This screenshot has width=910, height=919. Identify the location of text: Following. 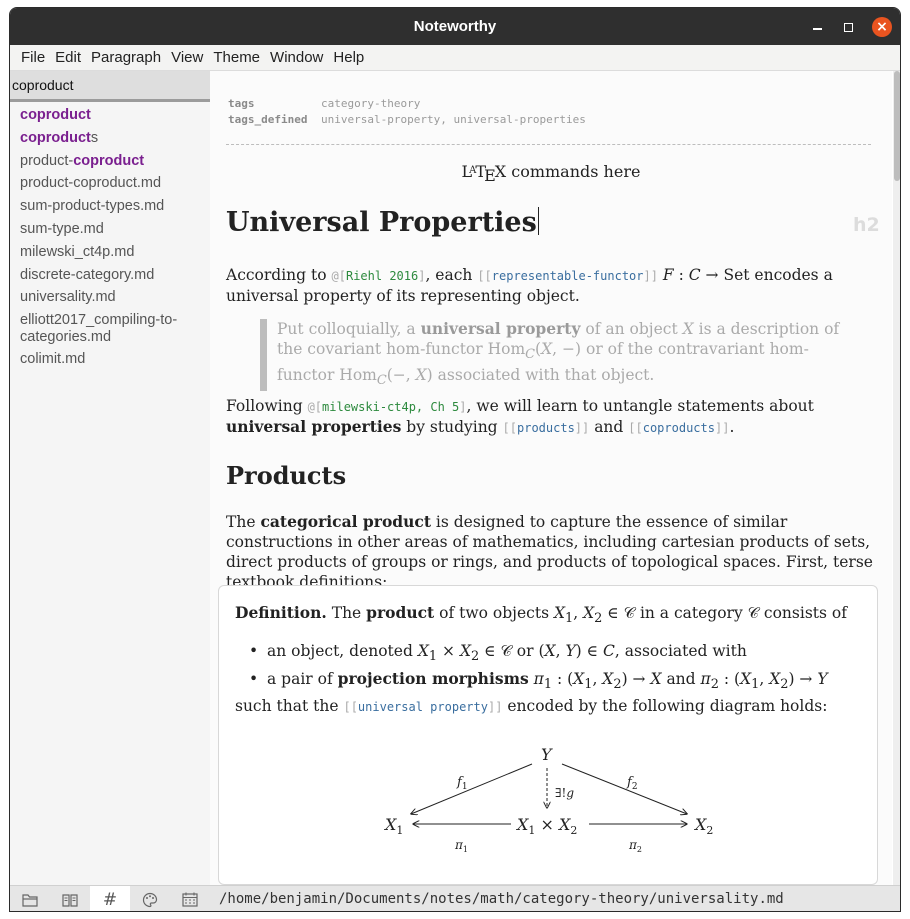
(264, 406).